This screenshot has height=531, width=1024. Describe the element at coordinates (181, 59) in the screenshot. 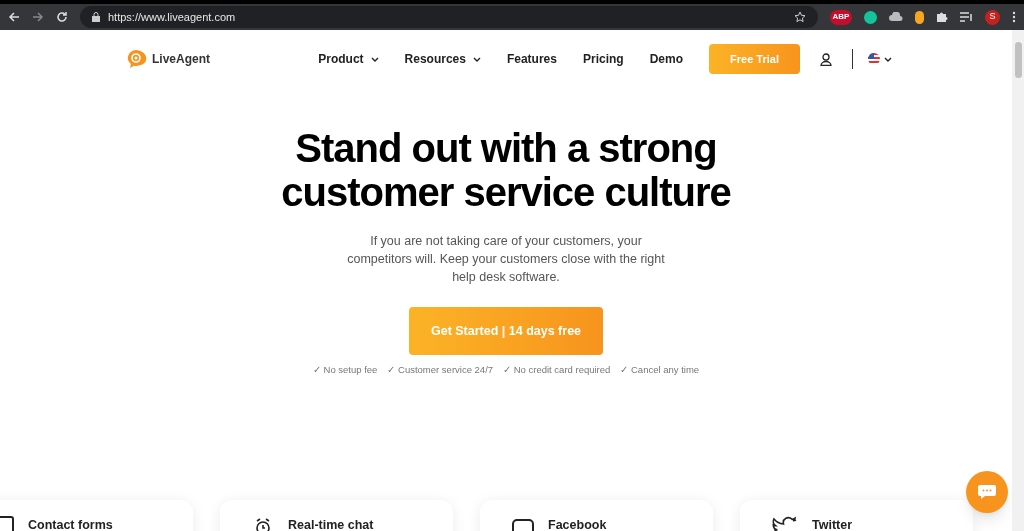

I see `logo-text: LiveAgent` at that location.